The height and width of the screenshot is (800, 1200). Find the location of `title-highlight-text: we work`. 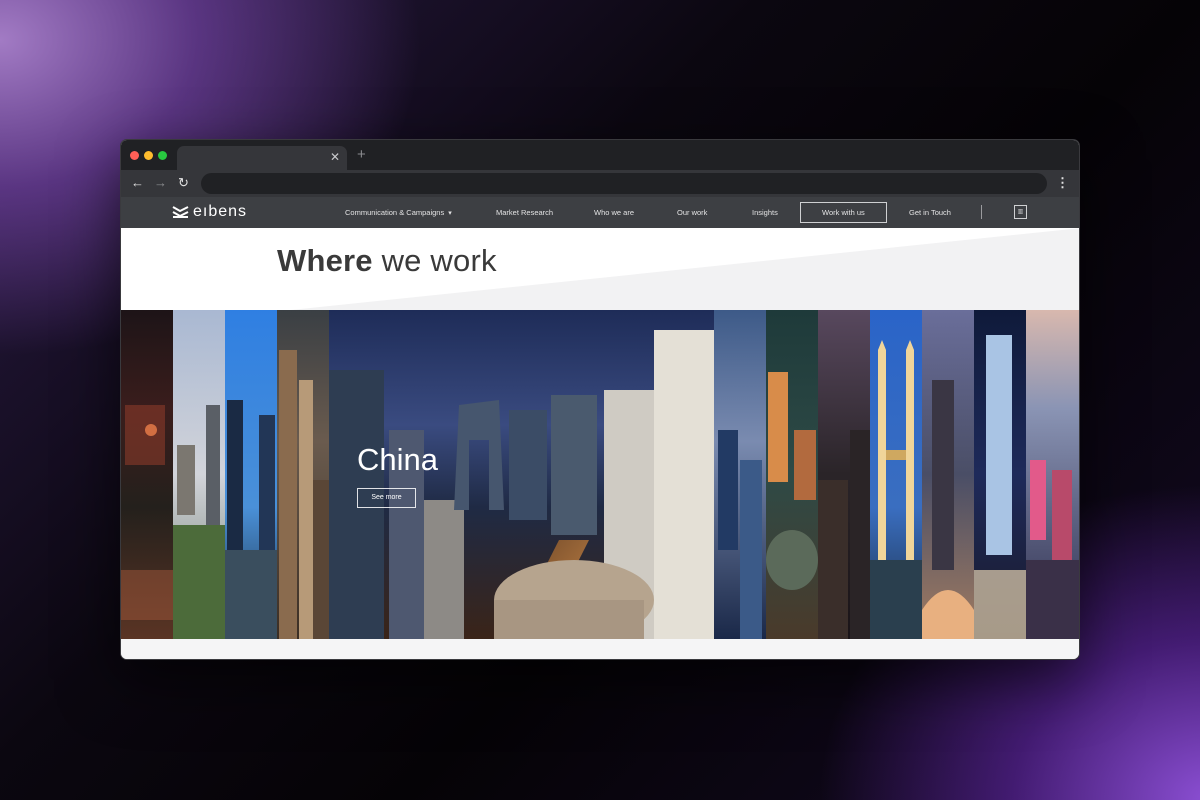

title-highlight-text: we work is located at coordinates (439, 260).